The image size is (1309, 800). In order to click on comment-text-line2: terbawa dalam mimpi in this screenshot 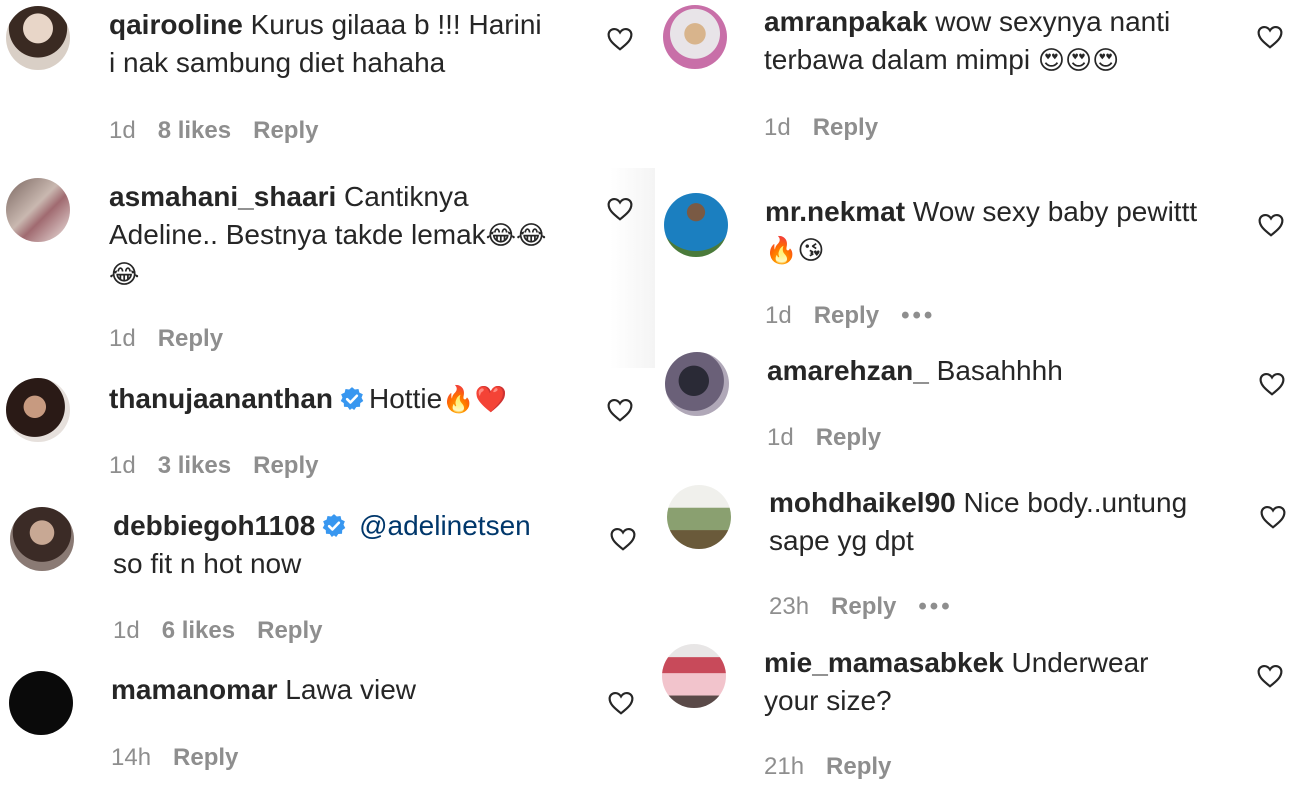, I will do `click(901, 59)`.